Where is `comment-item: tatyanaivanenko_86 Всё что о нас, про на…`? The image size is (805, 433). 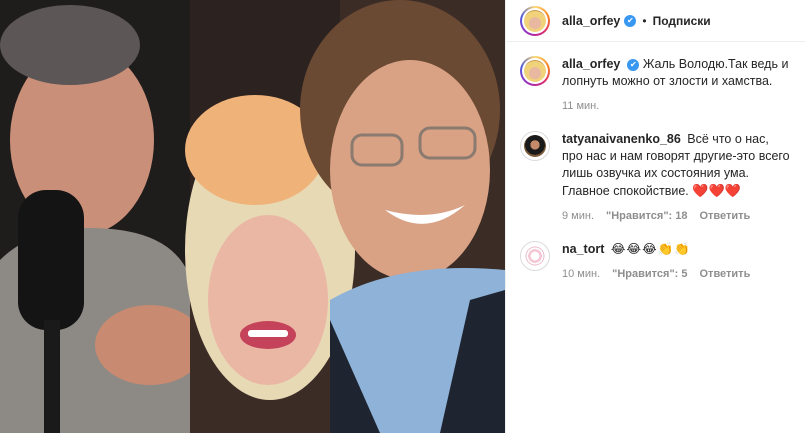
comment-item: tatyanaivanenko_86 Всё что о нас, про на… is located at coordinates (655, 178).